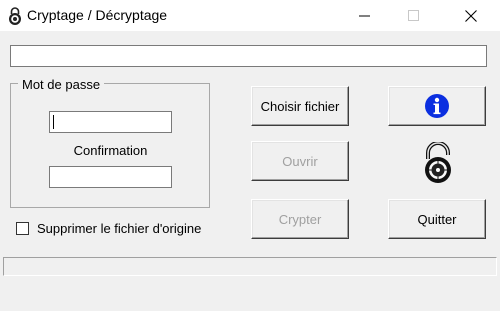 Image resolution: width=500 pixels, height=311 pixels. What do you see at coordinates (53, 122) in the screenshot?
I see `text-caret` at bounding box center [53, 122].